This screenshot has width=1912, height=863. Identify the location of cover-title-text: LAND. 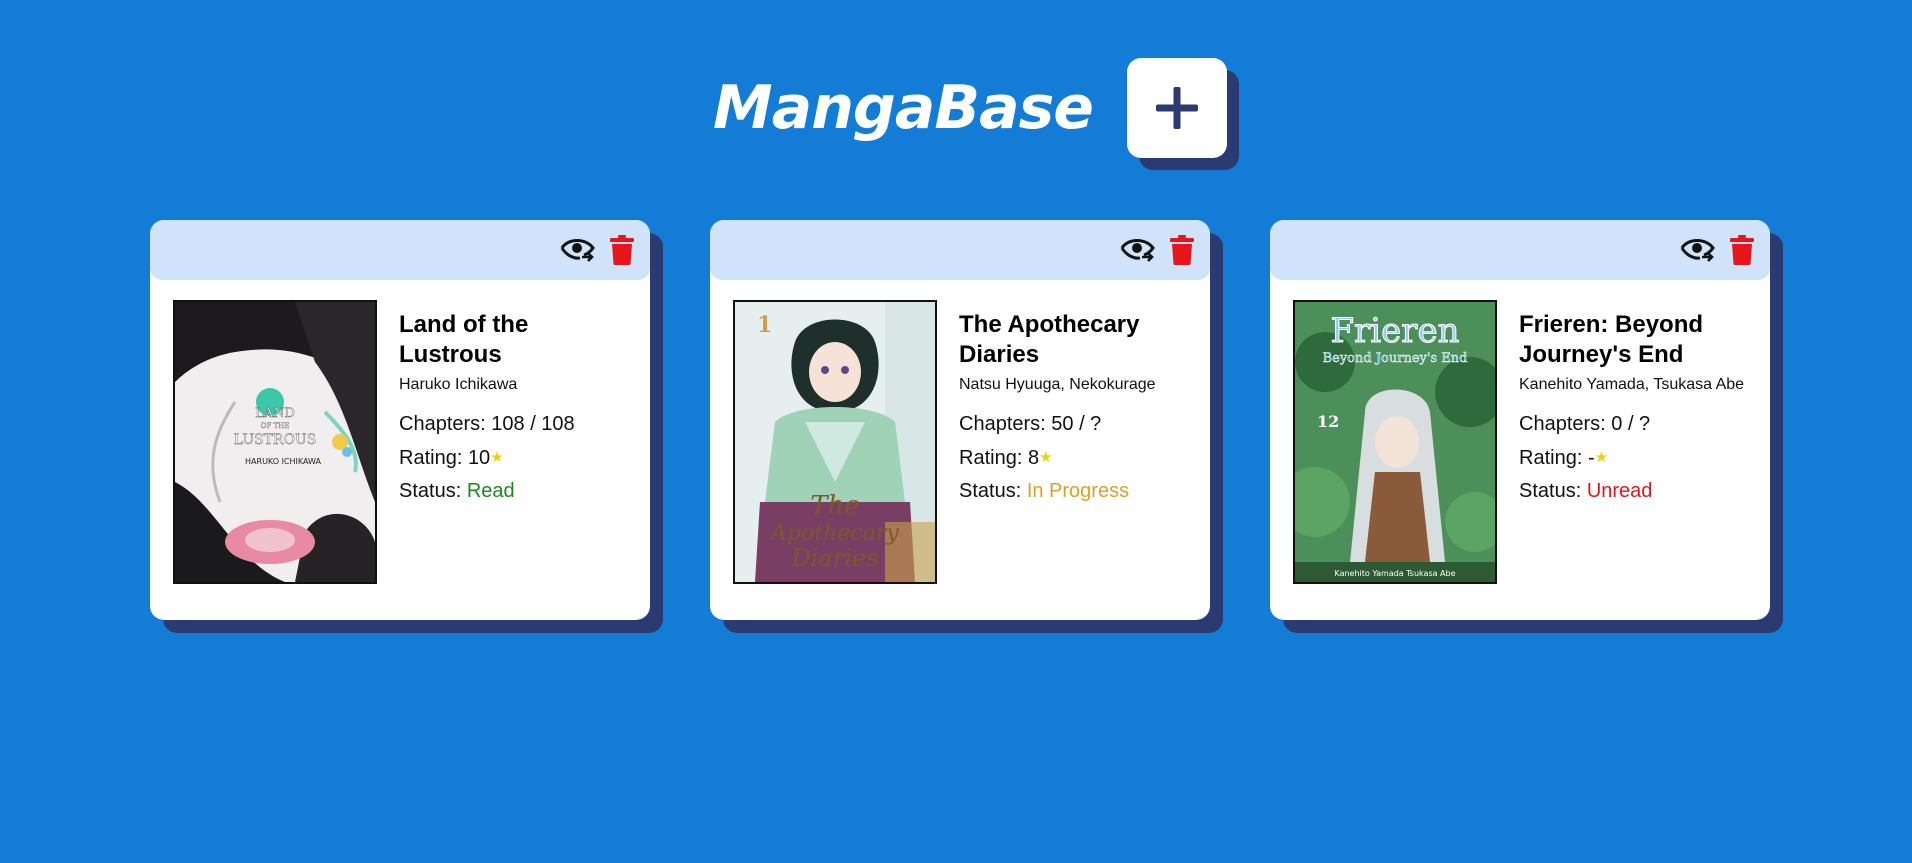
(275, 413).